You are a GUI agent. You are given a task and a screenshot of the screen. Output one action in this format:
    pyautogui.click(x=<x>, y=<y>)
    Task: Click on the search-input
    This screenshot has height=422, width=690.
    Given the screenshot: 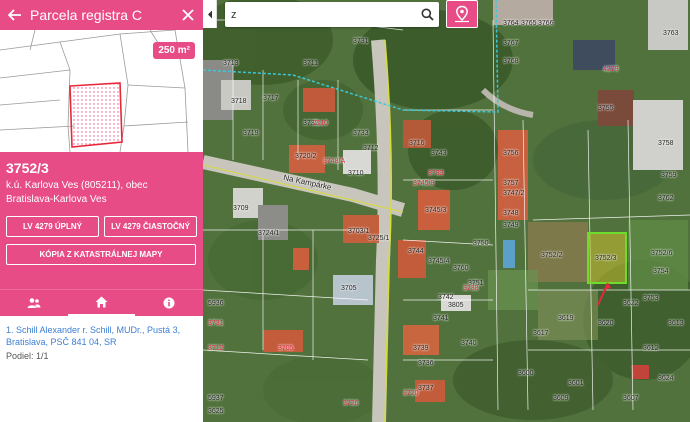 What is the action you would take?
    pyautogui.click(x=320, y=14)
    